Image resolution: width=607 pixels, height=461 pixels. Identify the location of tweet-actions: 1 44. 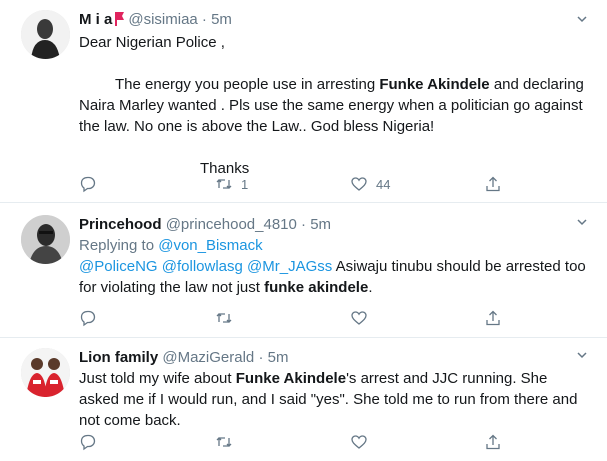
(343, 185).